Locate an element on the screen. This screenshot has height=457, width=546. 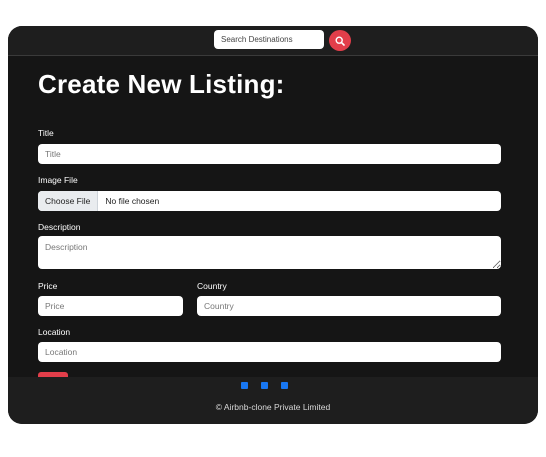
choose-file-button: Choose File is located at coordinates (68, 201).